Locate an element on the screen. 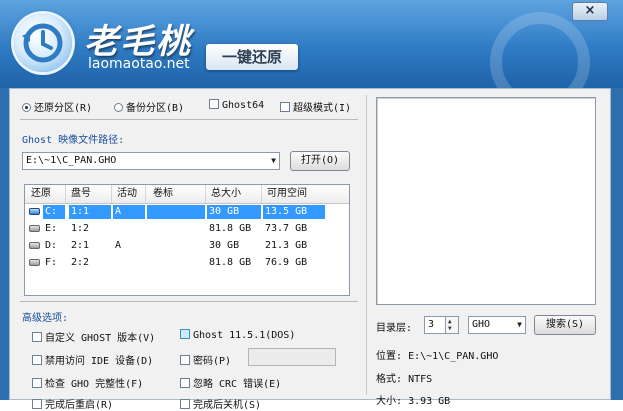 The width and height of the screenshot is (623, 411). dir-level-spinner: ▲ ▼ is located at coordinates (452, 325).